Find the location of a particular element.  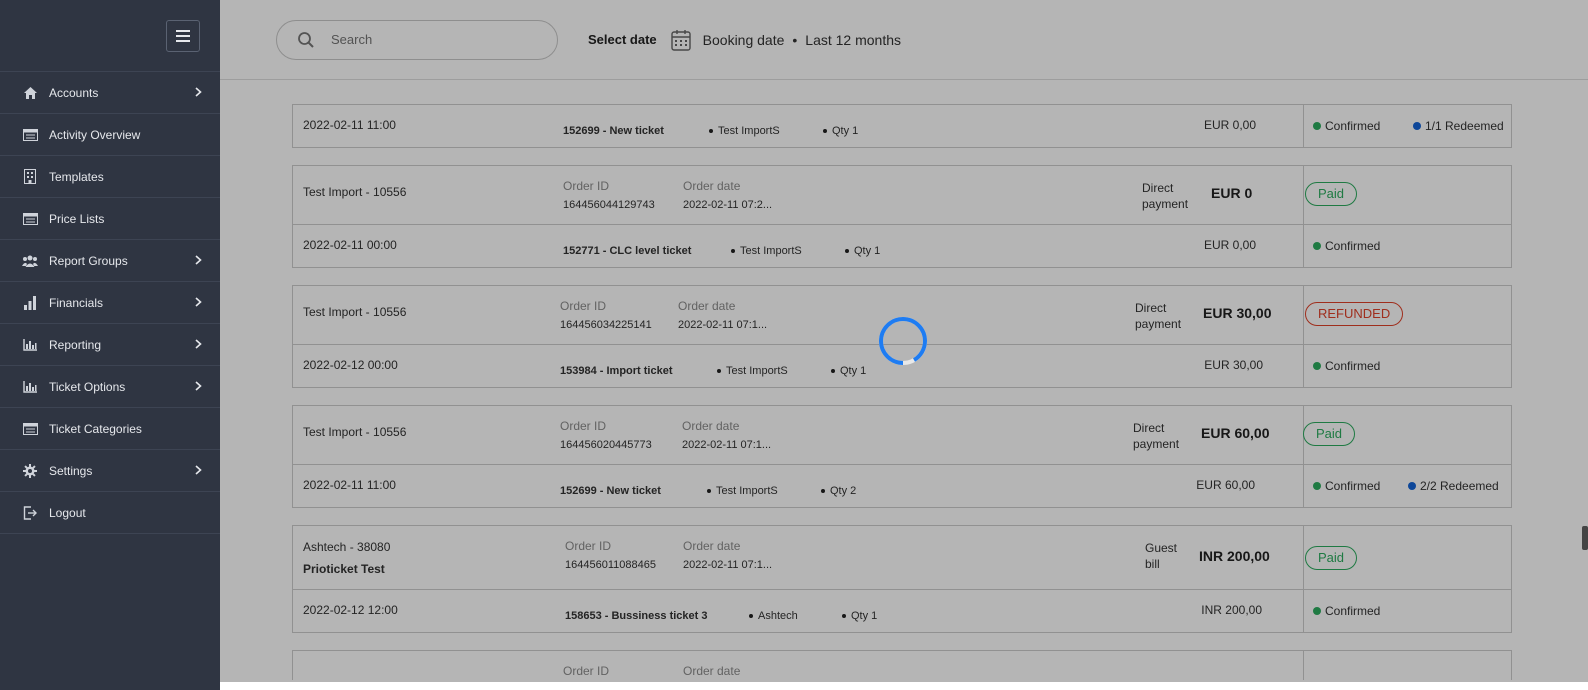

logout-icon is located at coordinates (30, 513).